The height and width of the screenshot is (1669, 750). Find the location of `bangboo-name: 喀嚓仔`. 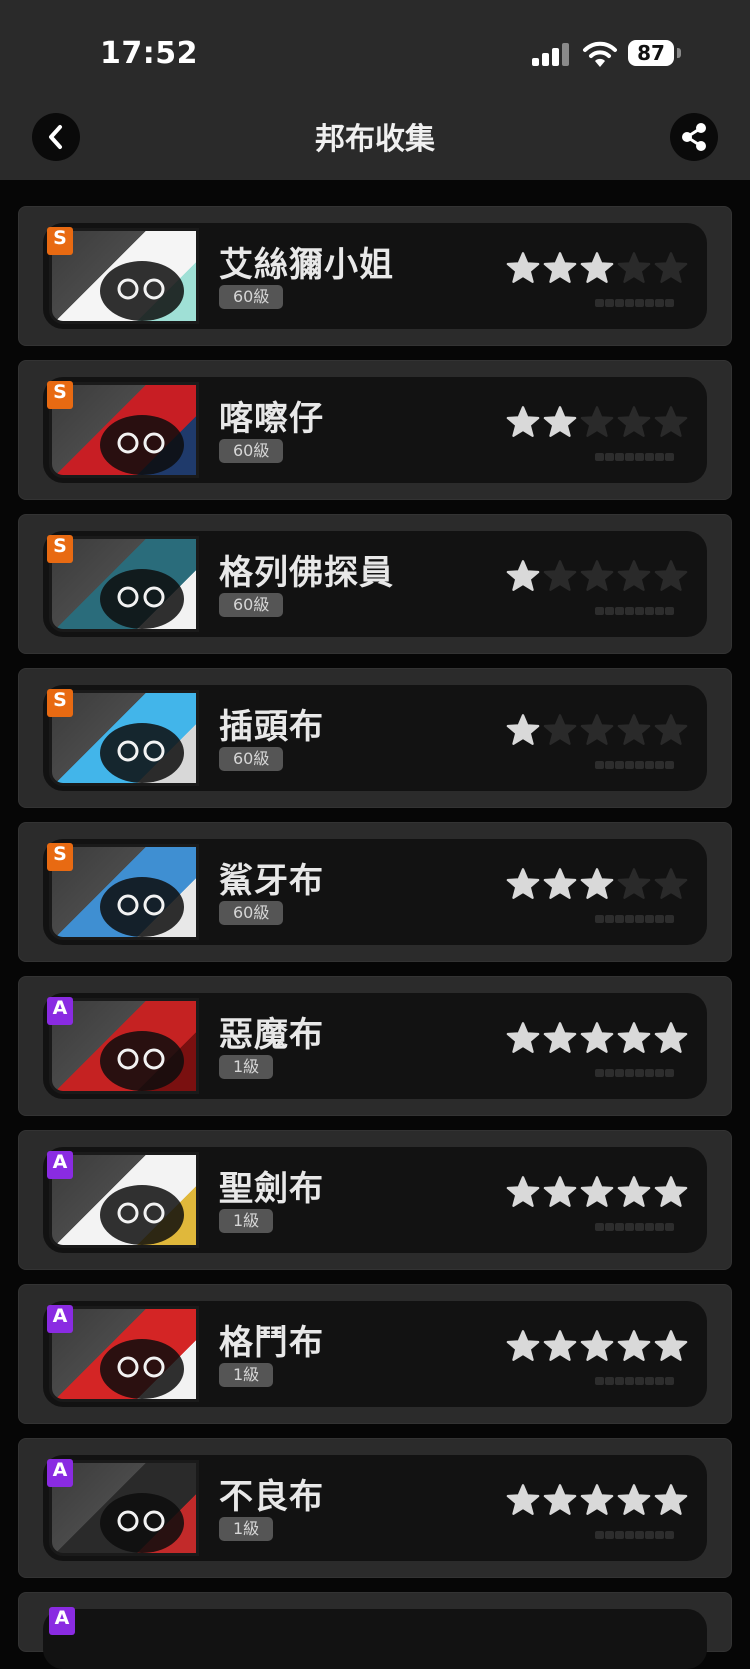

bangboo-name: 喀嚓仔 is located at coordinates (271, 419).